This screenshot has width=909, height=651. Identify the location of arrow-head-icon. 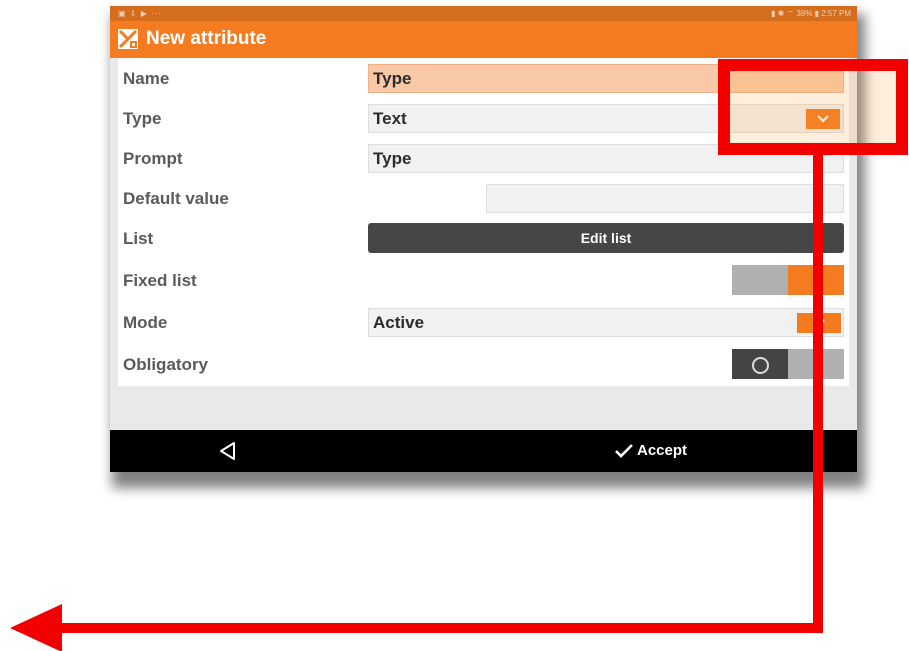
(36, 627).